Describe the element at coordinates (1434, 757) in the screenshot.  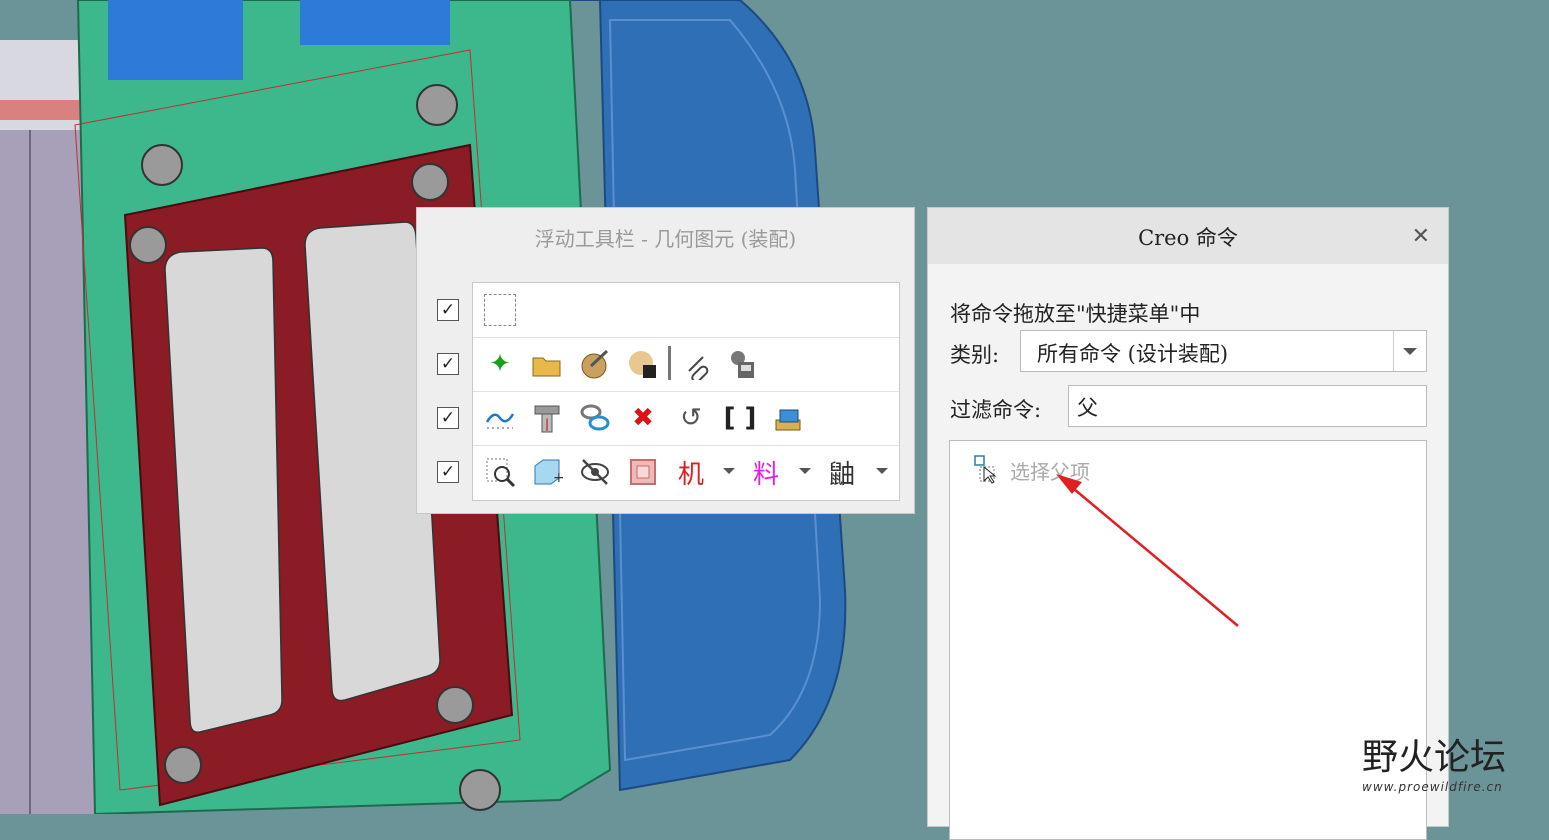
I see `watermark-text: 野火论坛` at that location.